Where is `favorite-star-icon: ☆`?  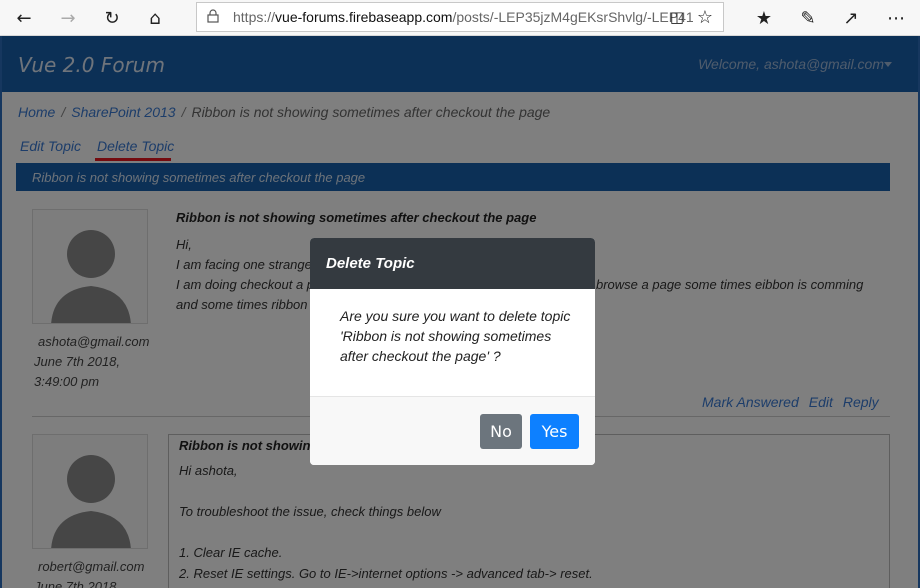 favorite-star-icon: ☆ is located at coordinates (705, 17).